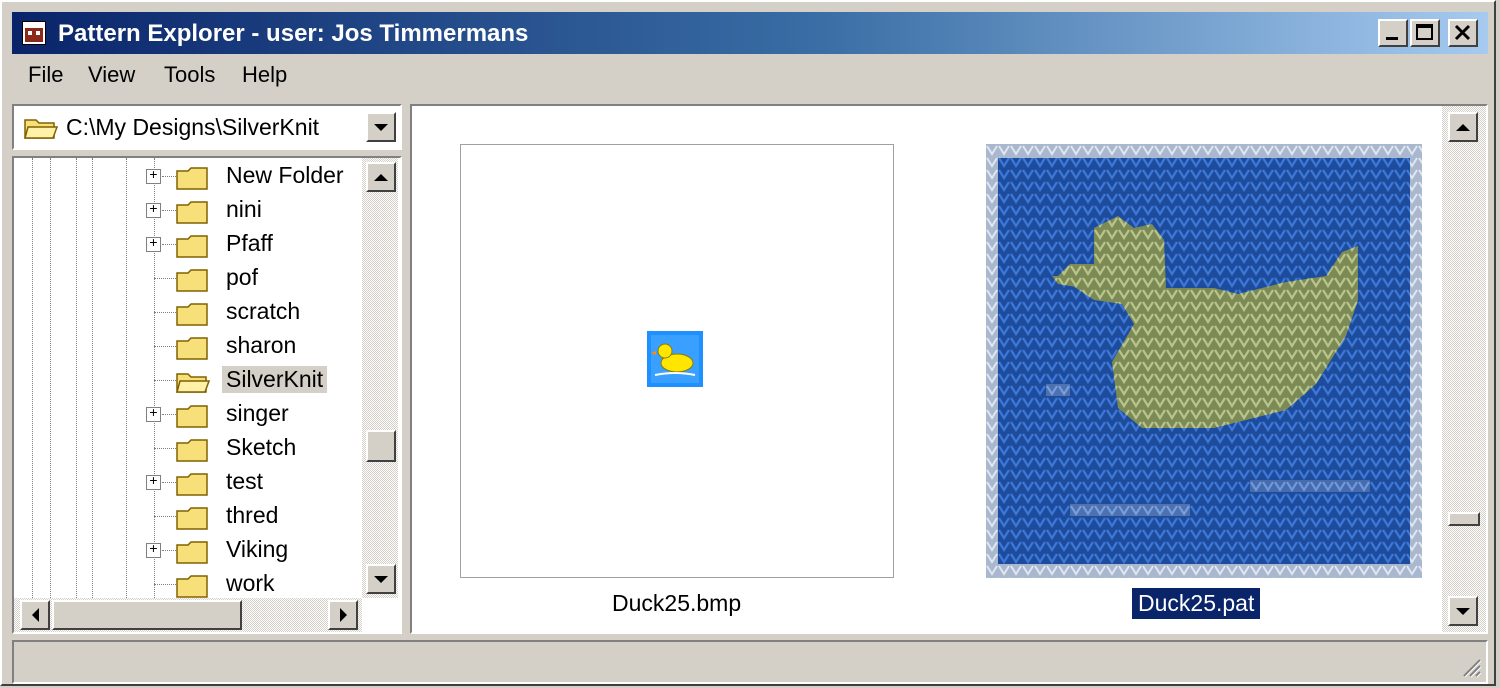 This screenshot has width=1500, height=688. I want to click on tree-item-label: SilverKnit, so click(275, 379).